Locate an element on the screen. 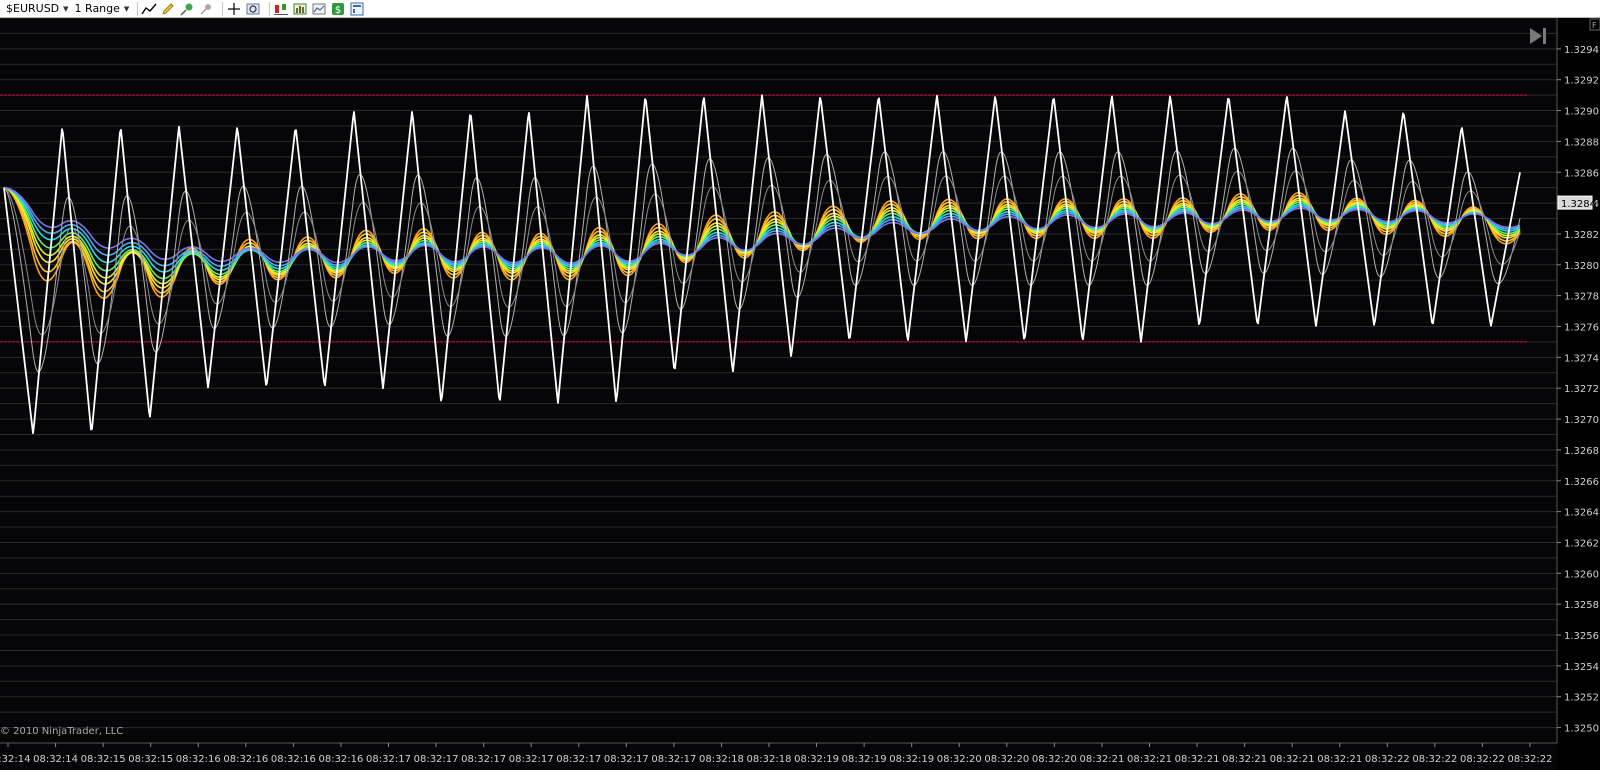  line-tool-icon is located at coordinates (149, 9).